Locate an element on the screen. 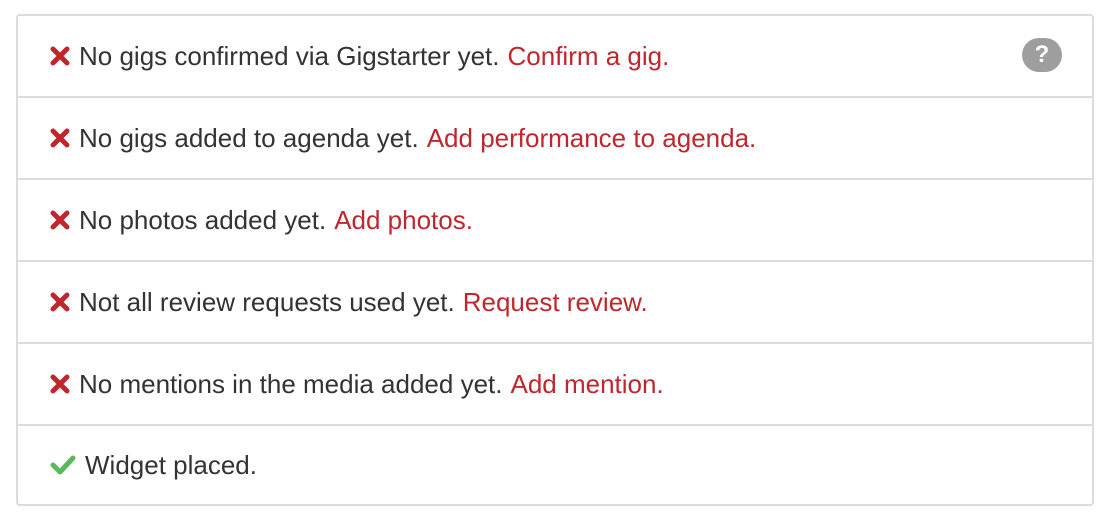 The image size is (1120, 522). add-mention-link: Add mention. is located at coordinates (586, 384).